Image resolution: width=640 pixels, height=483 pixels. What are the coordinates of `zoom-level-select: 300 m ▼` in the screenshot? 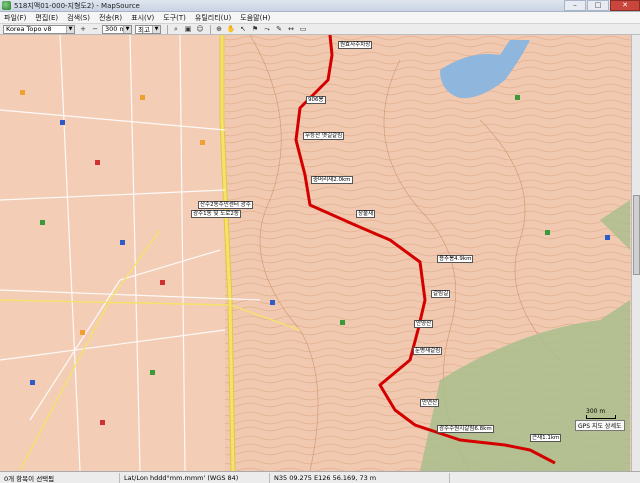 It's located at (117, 29).